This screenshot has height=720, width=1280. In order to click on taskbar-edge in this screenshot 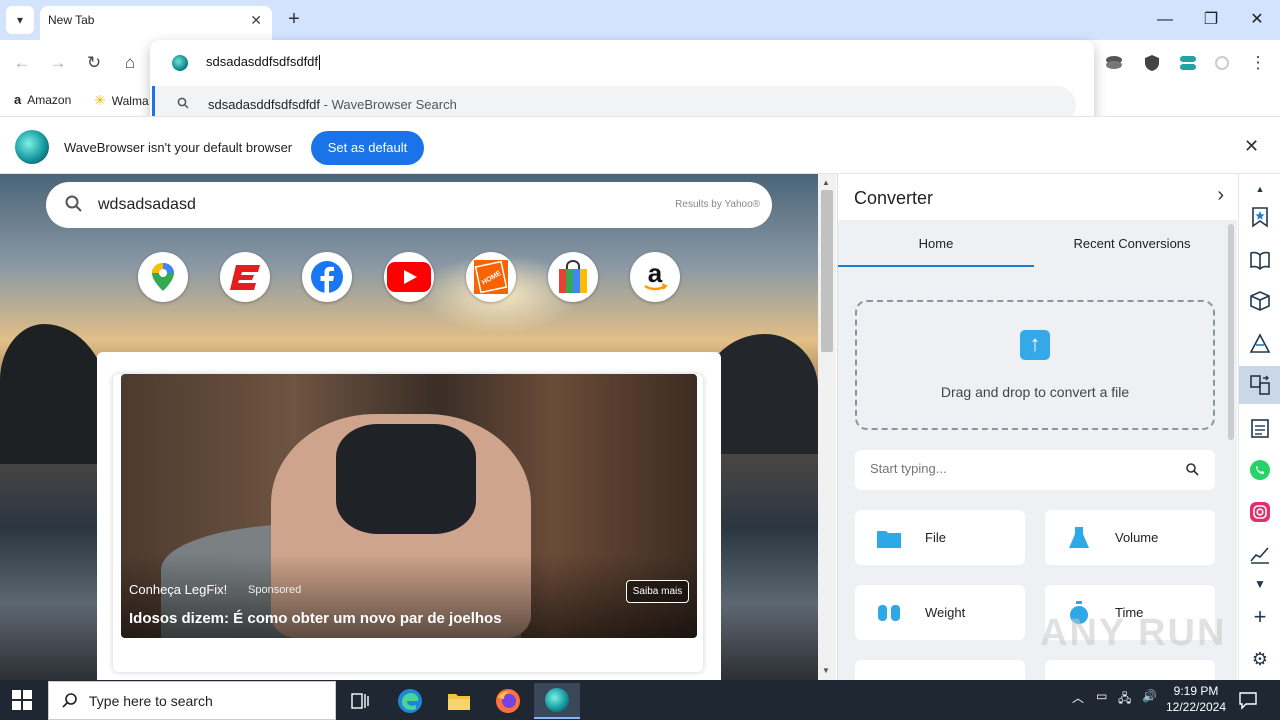, I will do `click(410, 701)`.